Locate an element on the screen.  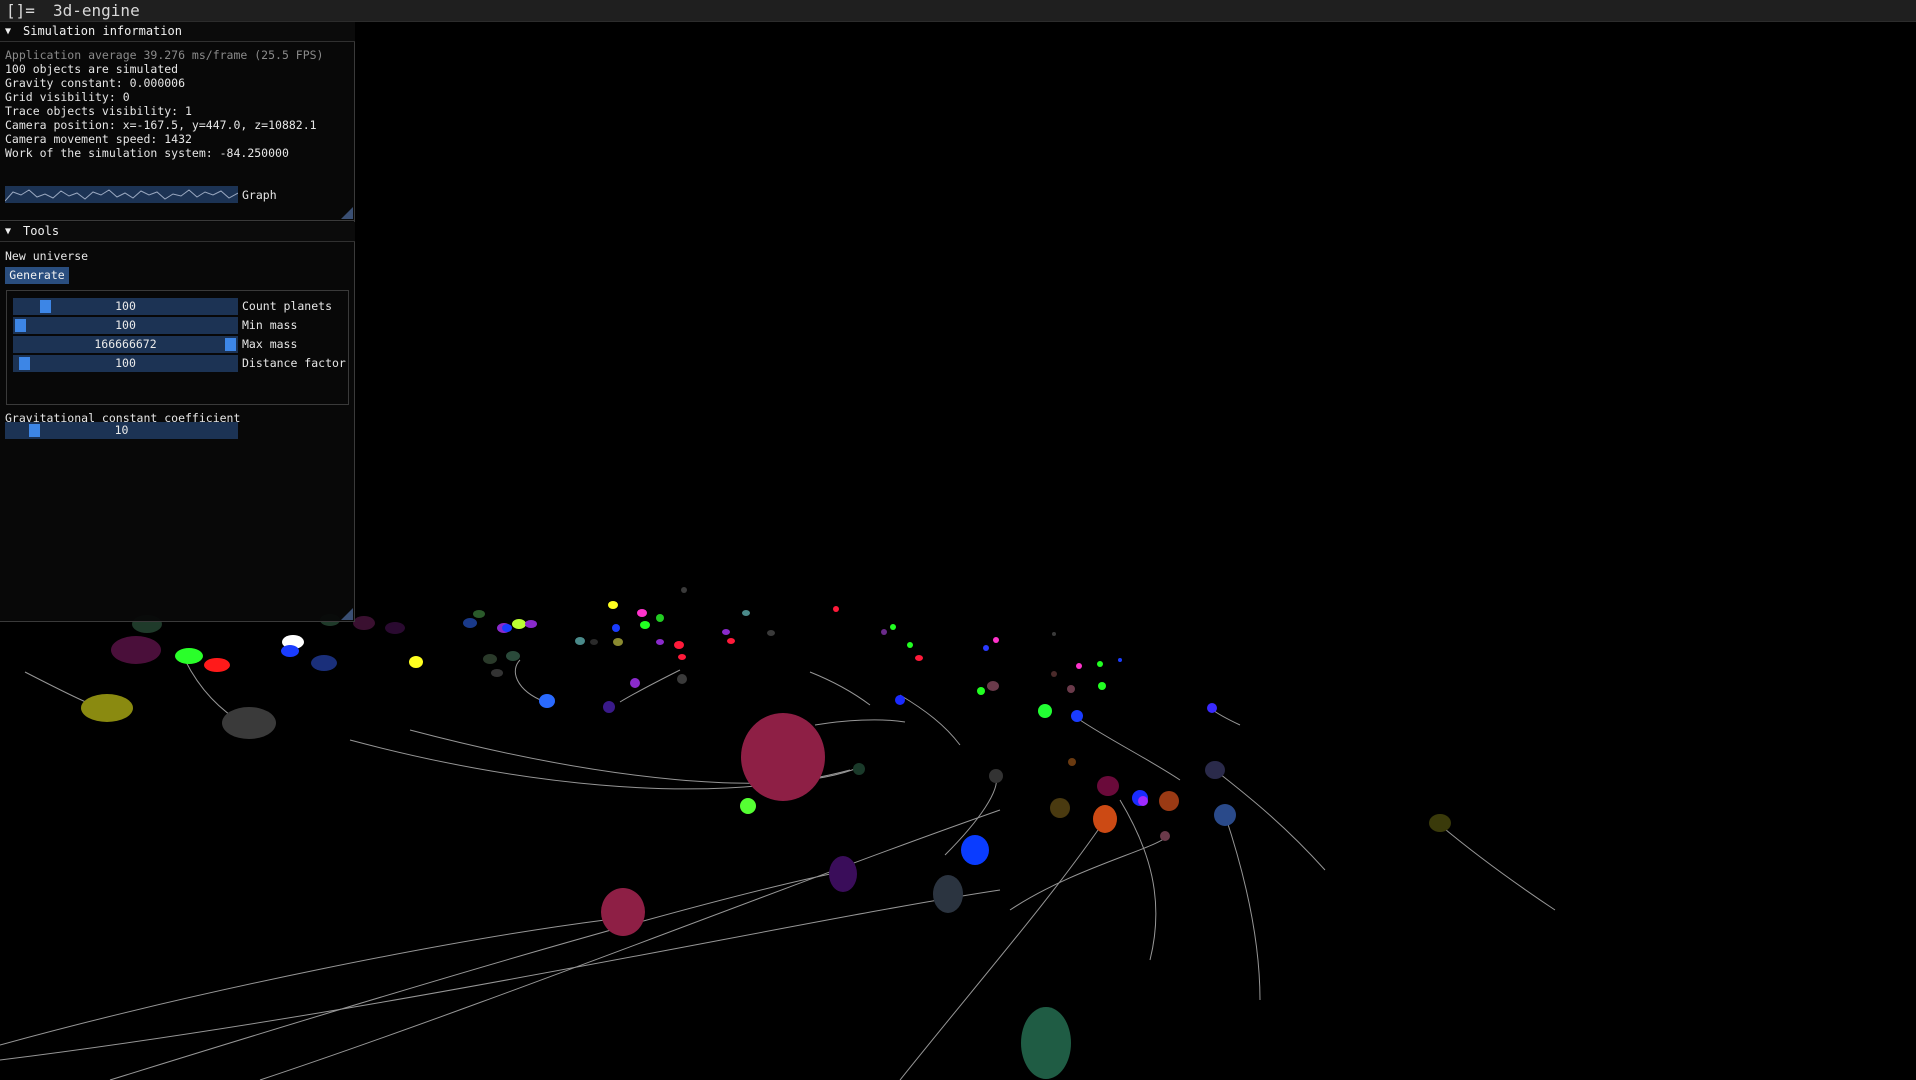
generate-button: Generate is located at coordinates (37, 275).